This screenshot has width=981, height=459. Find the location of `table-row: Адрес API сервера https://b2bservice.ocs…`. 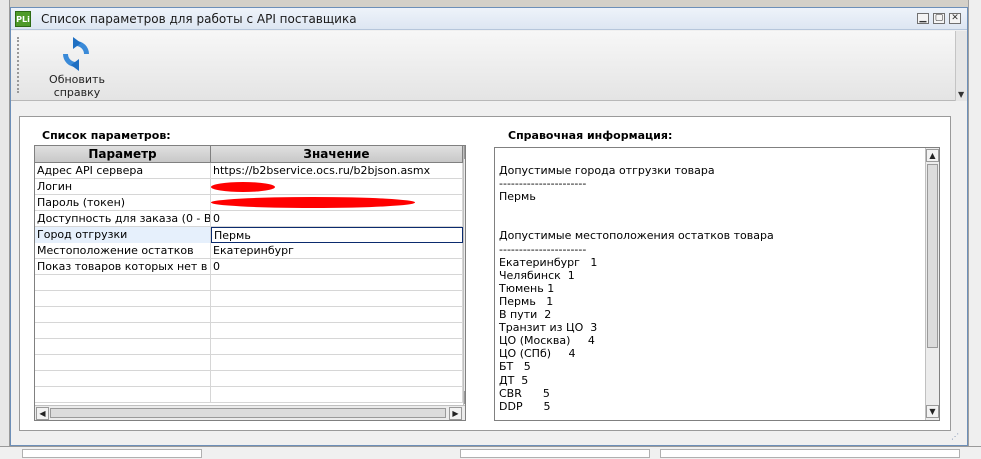

table-row: Адрес API сервера https://b2bservice.ocs… is located at coordinates (250, 171).